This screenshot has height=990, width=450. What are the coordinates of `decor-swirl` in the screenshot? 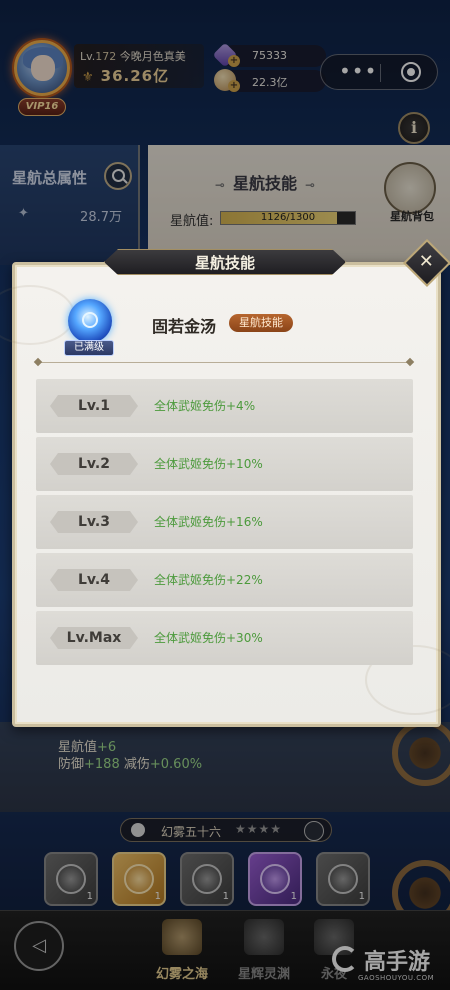 It's located at (37, 315).